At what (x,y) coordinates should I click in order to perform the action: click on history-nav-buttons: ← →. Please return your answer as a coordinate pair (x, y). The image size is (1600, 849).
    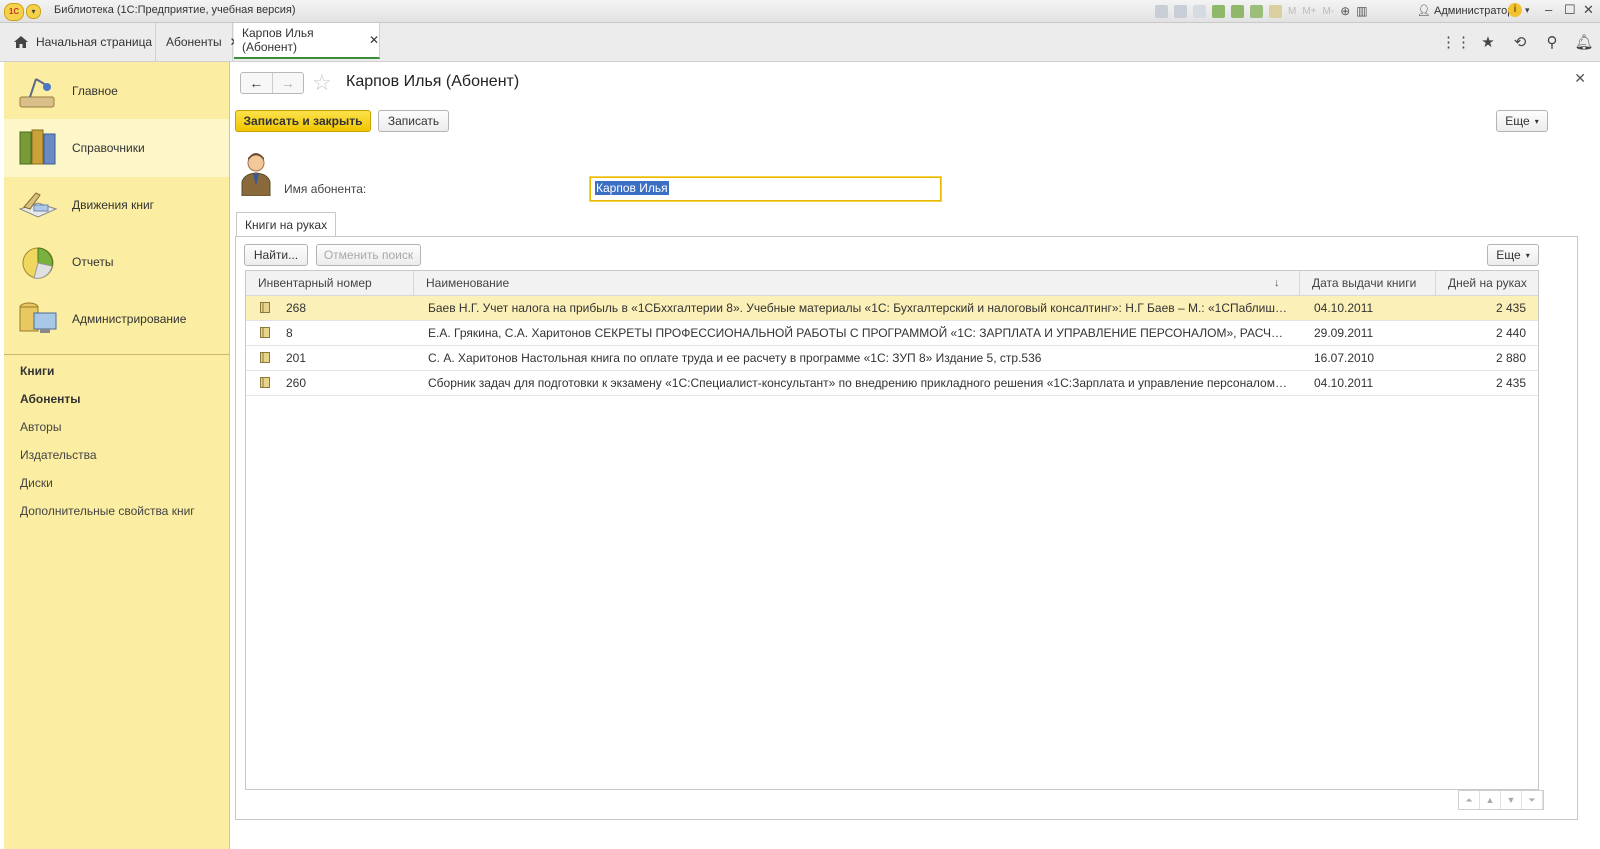
    Looking at the image, I should click on (272, 83).